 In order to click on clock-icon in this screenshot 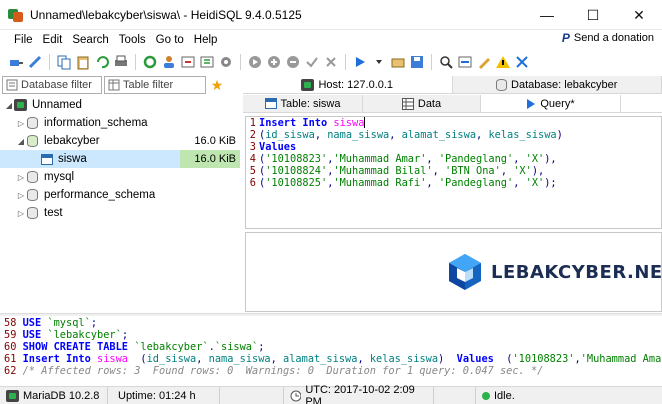, I will do `click(296, 395)`.